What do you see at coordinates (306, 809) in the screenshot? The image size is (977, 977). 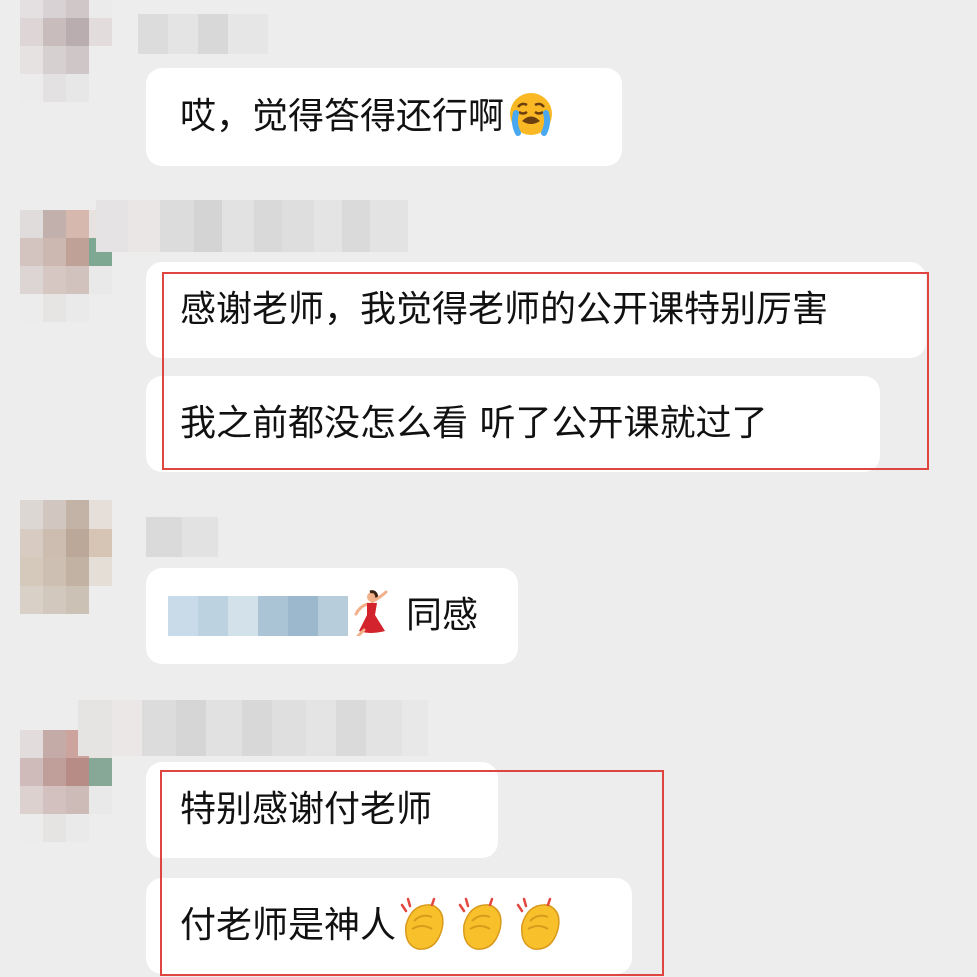 I see `message-text: 特别感谢付老师` at bounding box center [306, 809].